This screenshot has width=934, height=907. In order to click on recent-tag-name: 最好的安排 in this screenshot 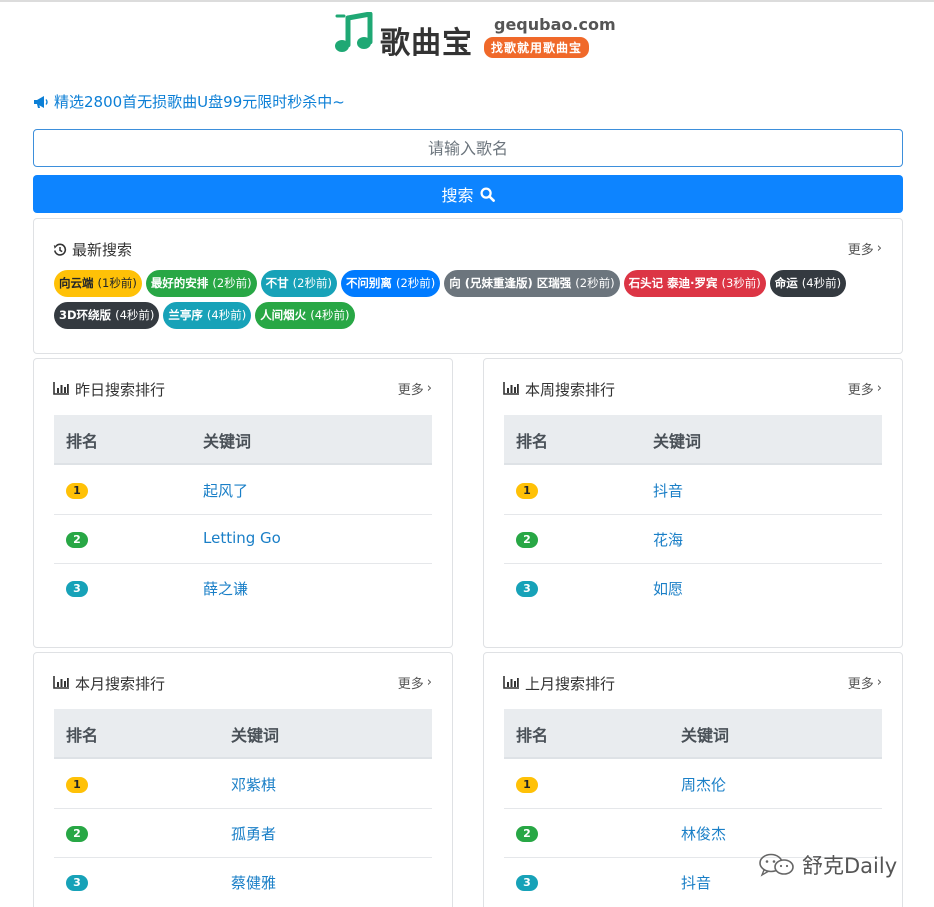, I will do `click(179, 283)`.